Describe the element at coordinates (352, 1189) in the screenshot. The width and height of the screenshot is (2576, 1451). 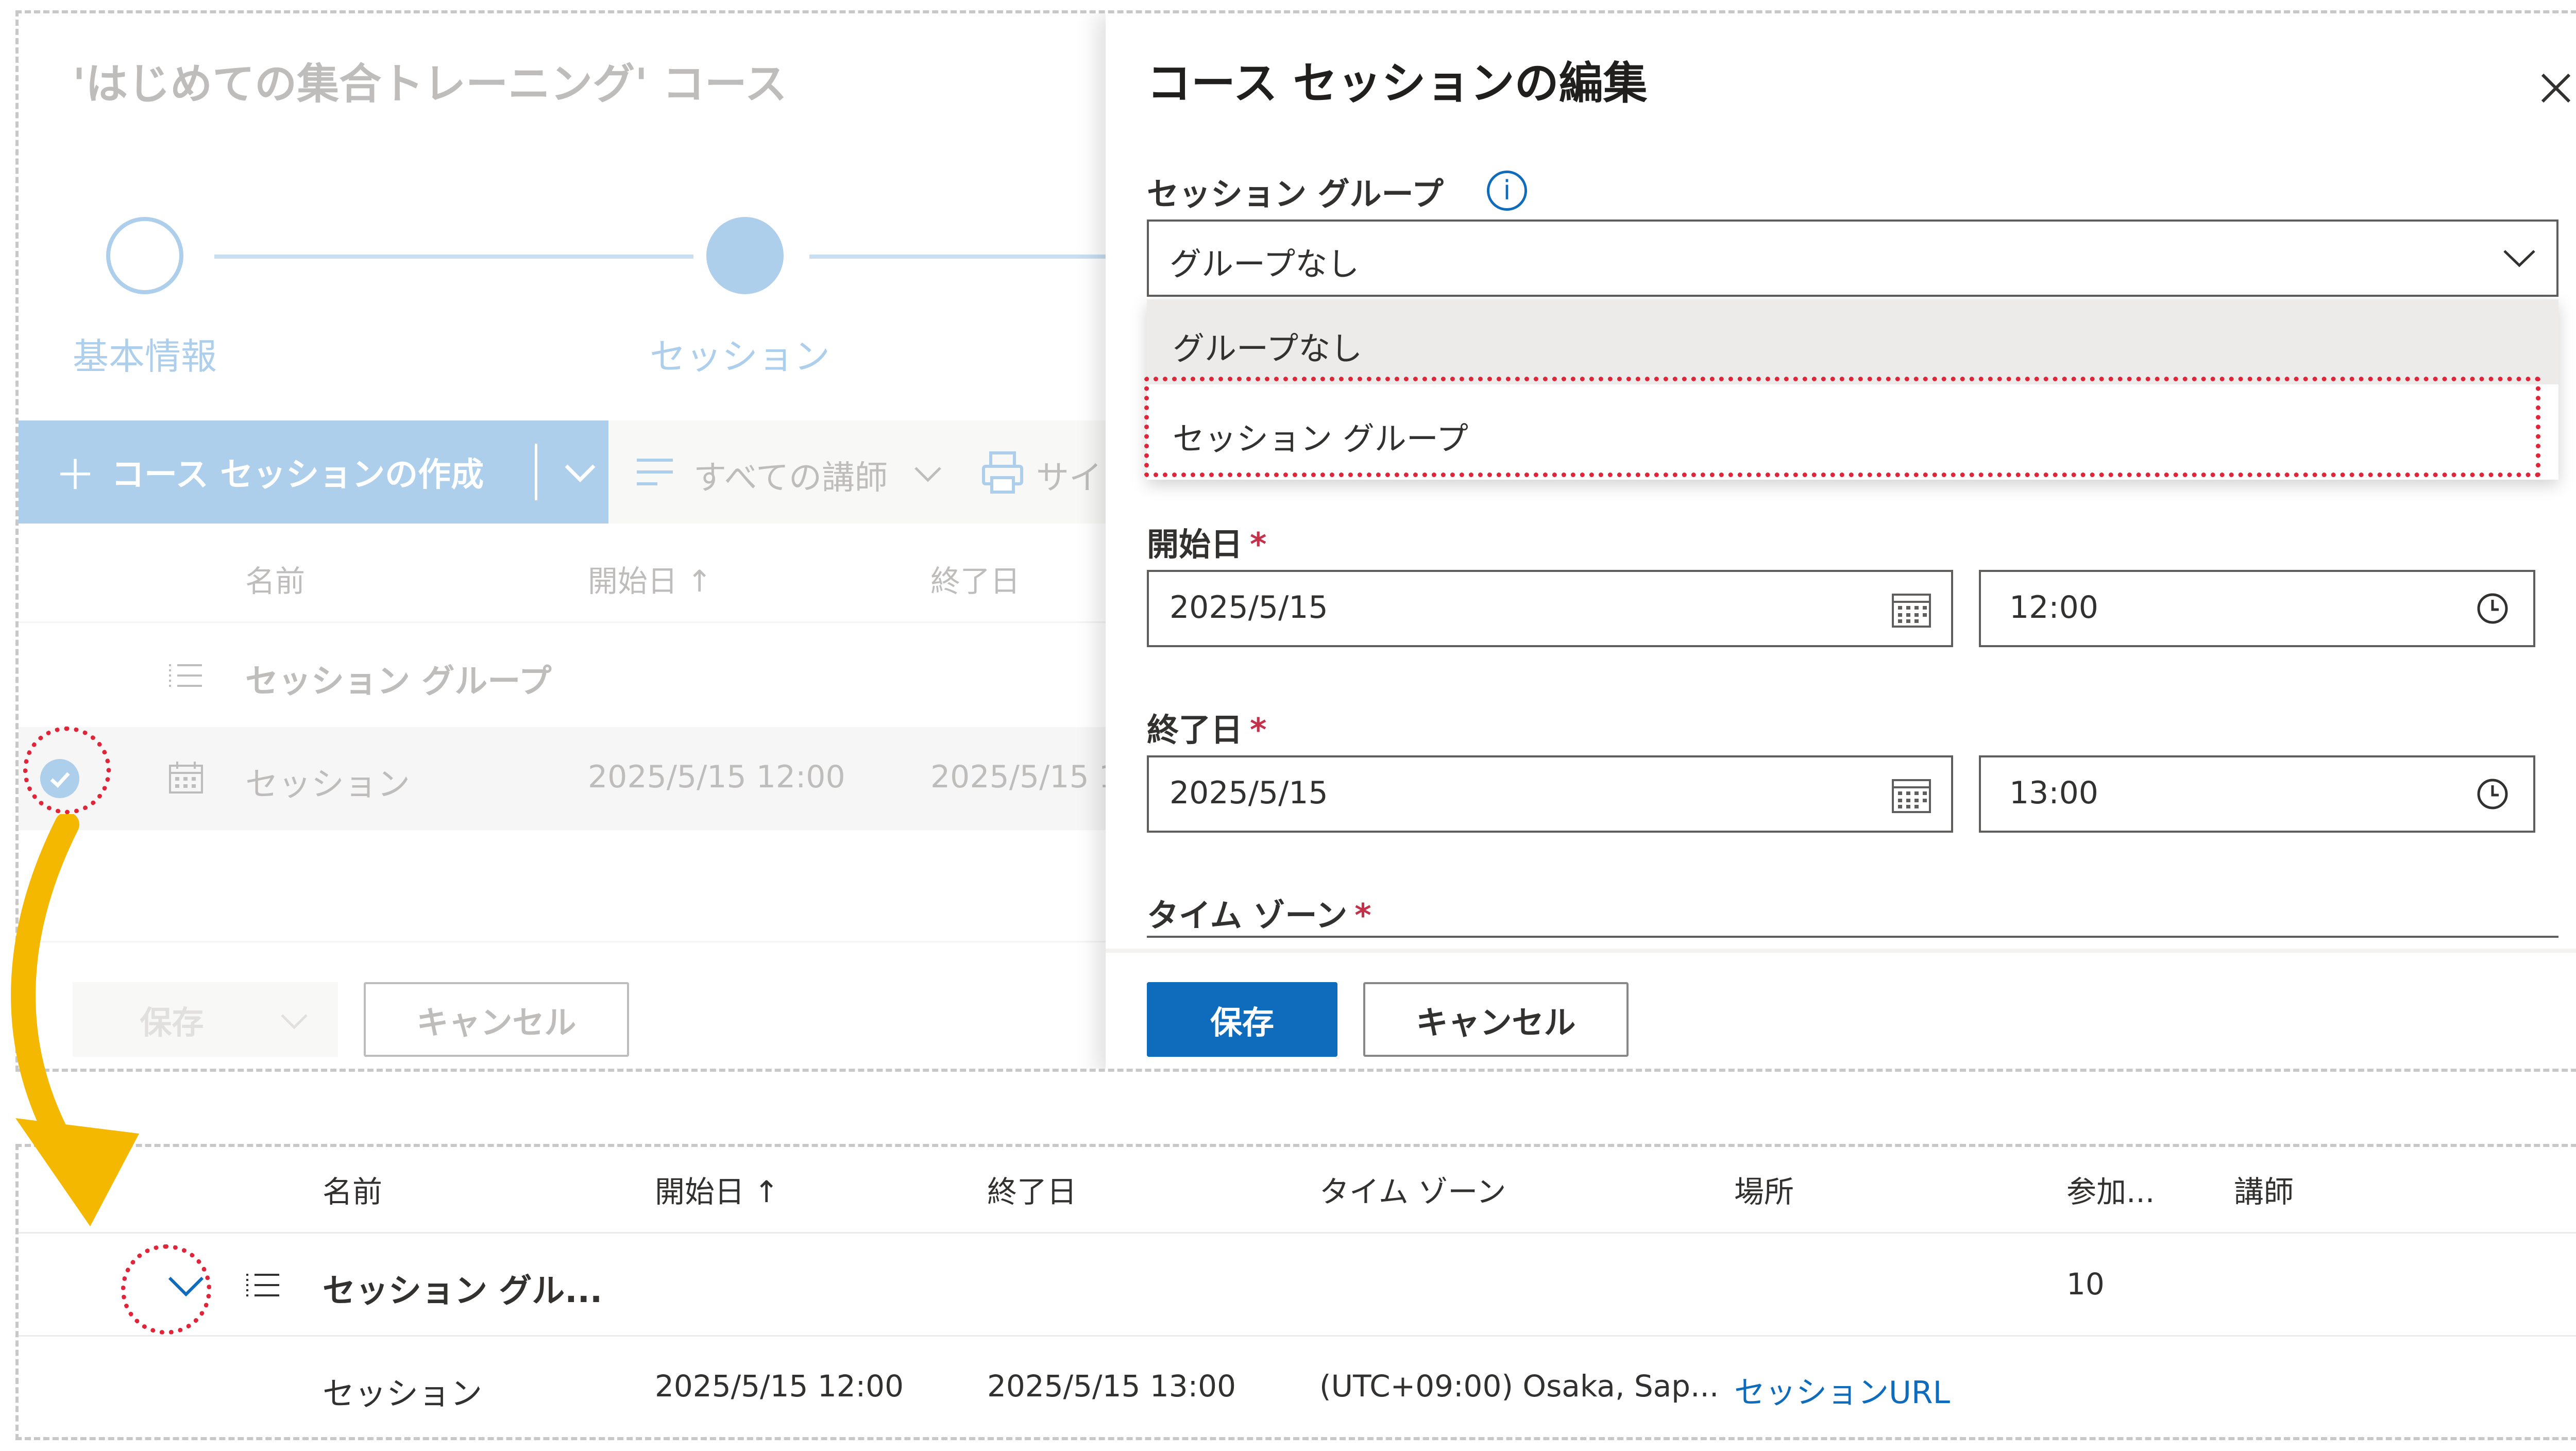
I see `column-header-name: 名前` at that location.